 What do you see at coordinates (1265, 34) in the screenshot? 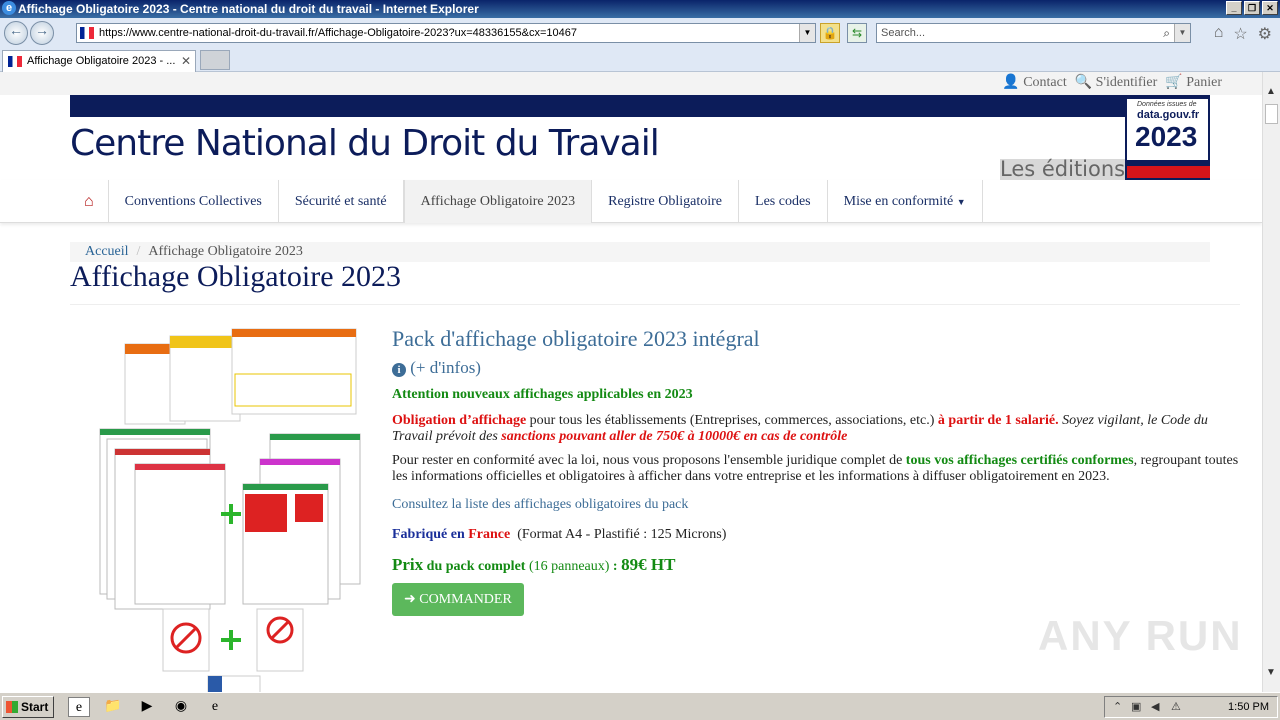
I see `settings-gear-icon: ⚙` at bounding box center [1265, 34].